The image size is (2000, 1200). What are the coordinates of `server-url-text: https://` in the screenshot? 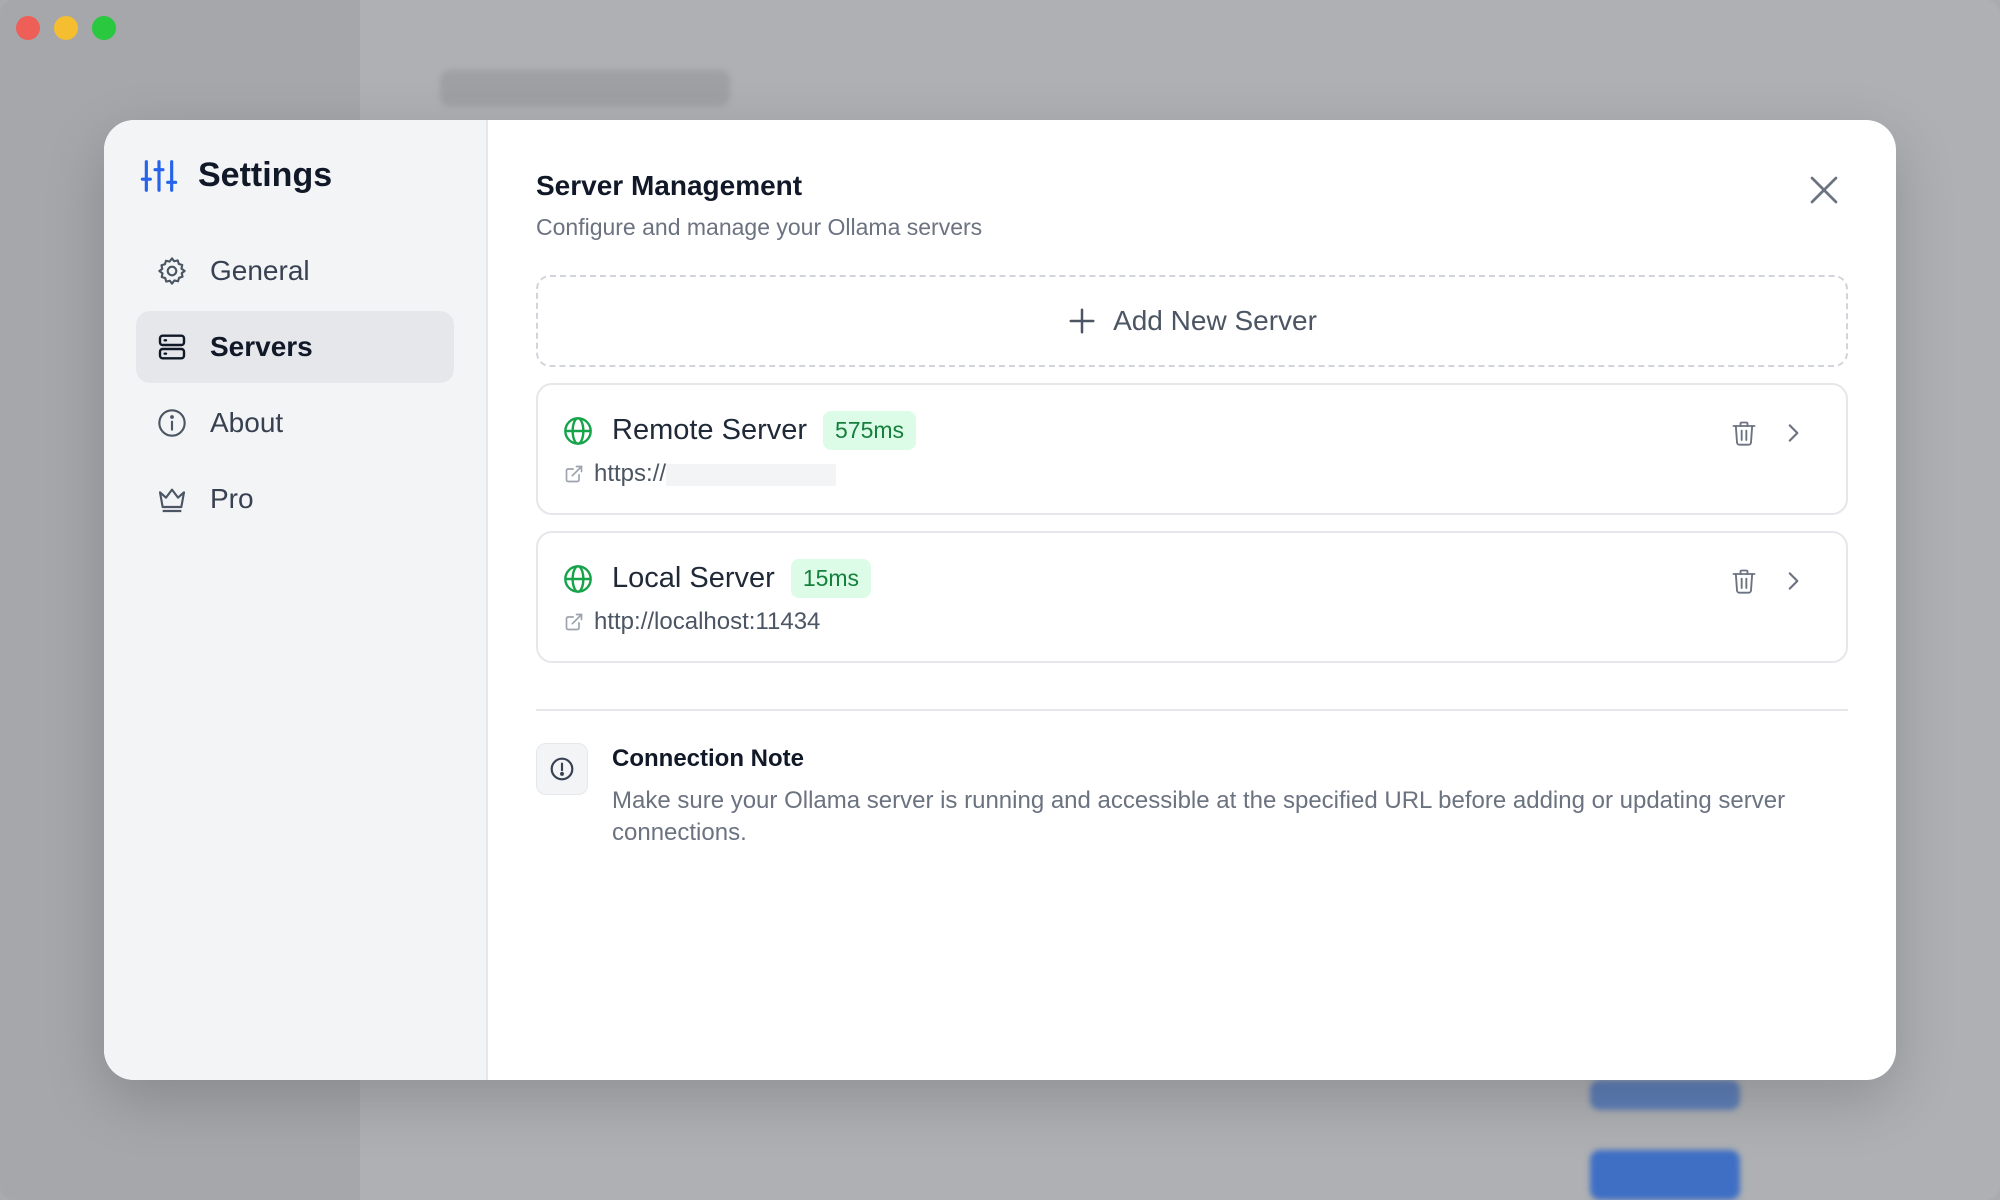 It's located at (630, 473).